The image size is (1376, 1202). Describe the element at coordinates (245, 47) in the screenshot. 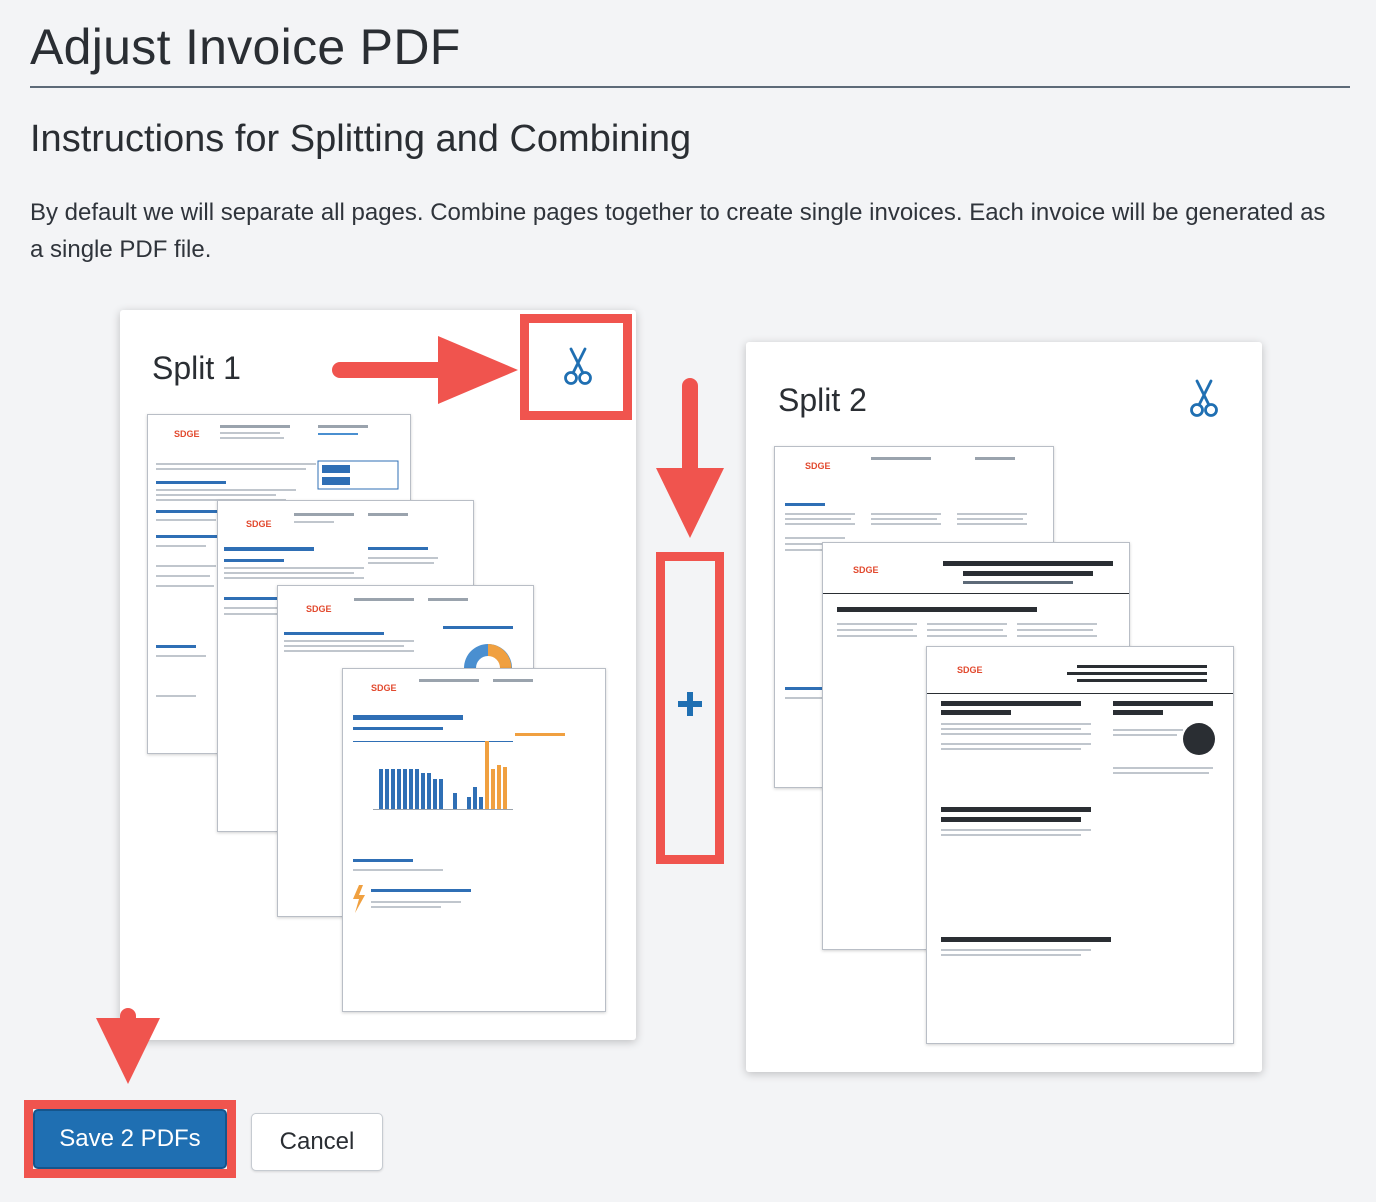

I see `page-title: Adjust Invoice PDF` at that location.